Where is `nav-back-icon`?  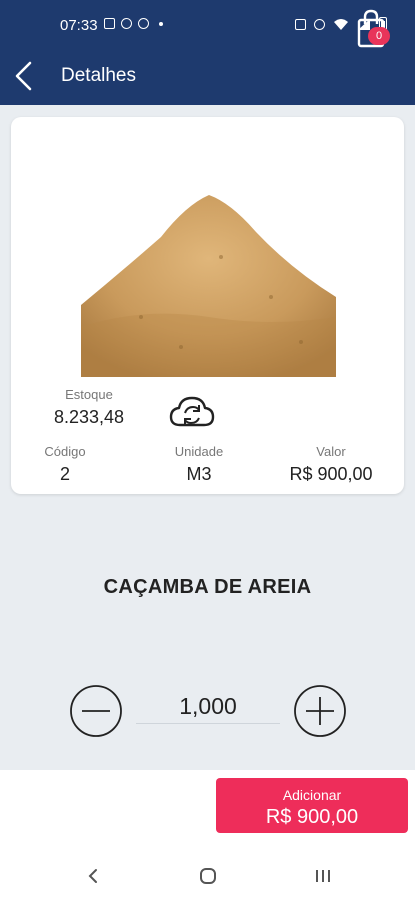 nav-back-icon is located at coordinates (92, 876).